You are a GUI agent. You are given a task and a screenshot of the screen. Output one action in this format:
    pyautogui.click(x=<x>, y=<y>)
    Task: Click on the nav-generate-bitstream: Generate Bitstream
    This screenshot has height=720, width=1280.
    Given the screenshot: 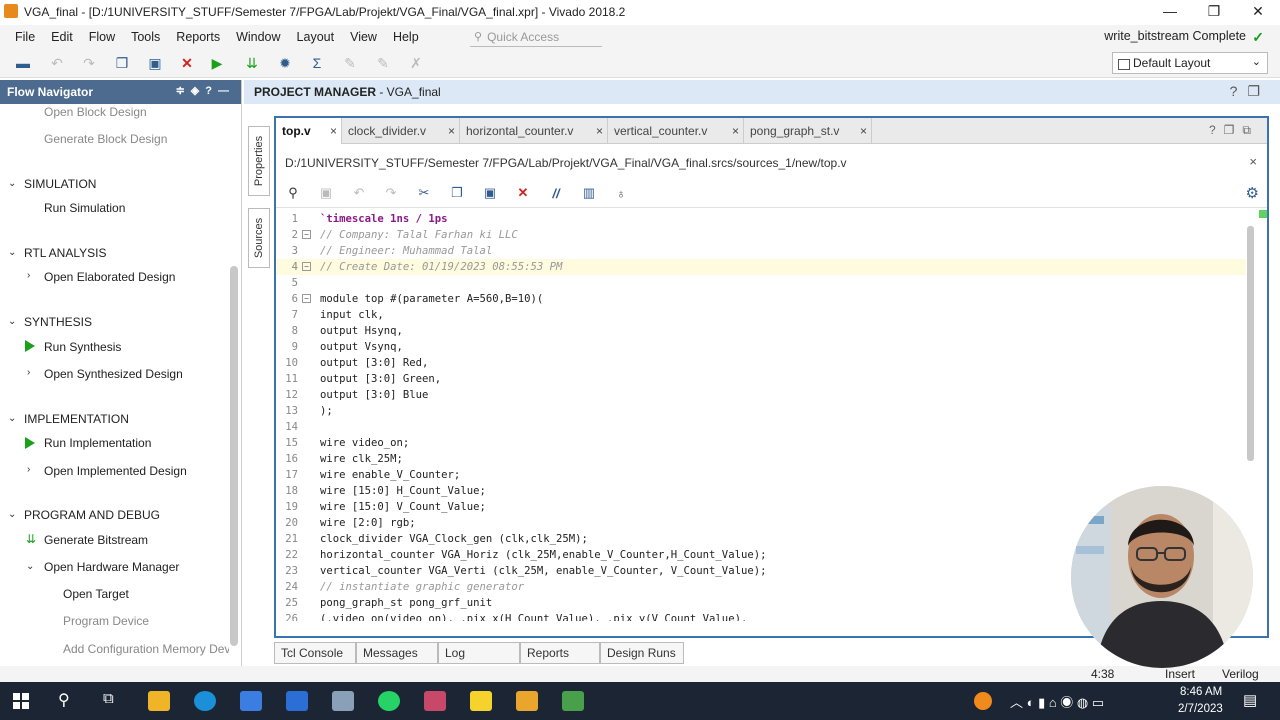 What is the action you would take?
    pyautogui.click(x=96, y=540)
    